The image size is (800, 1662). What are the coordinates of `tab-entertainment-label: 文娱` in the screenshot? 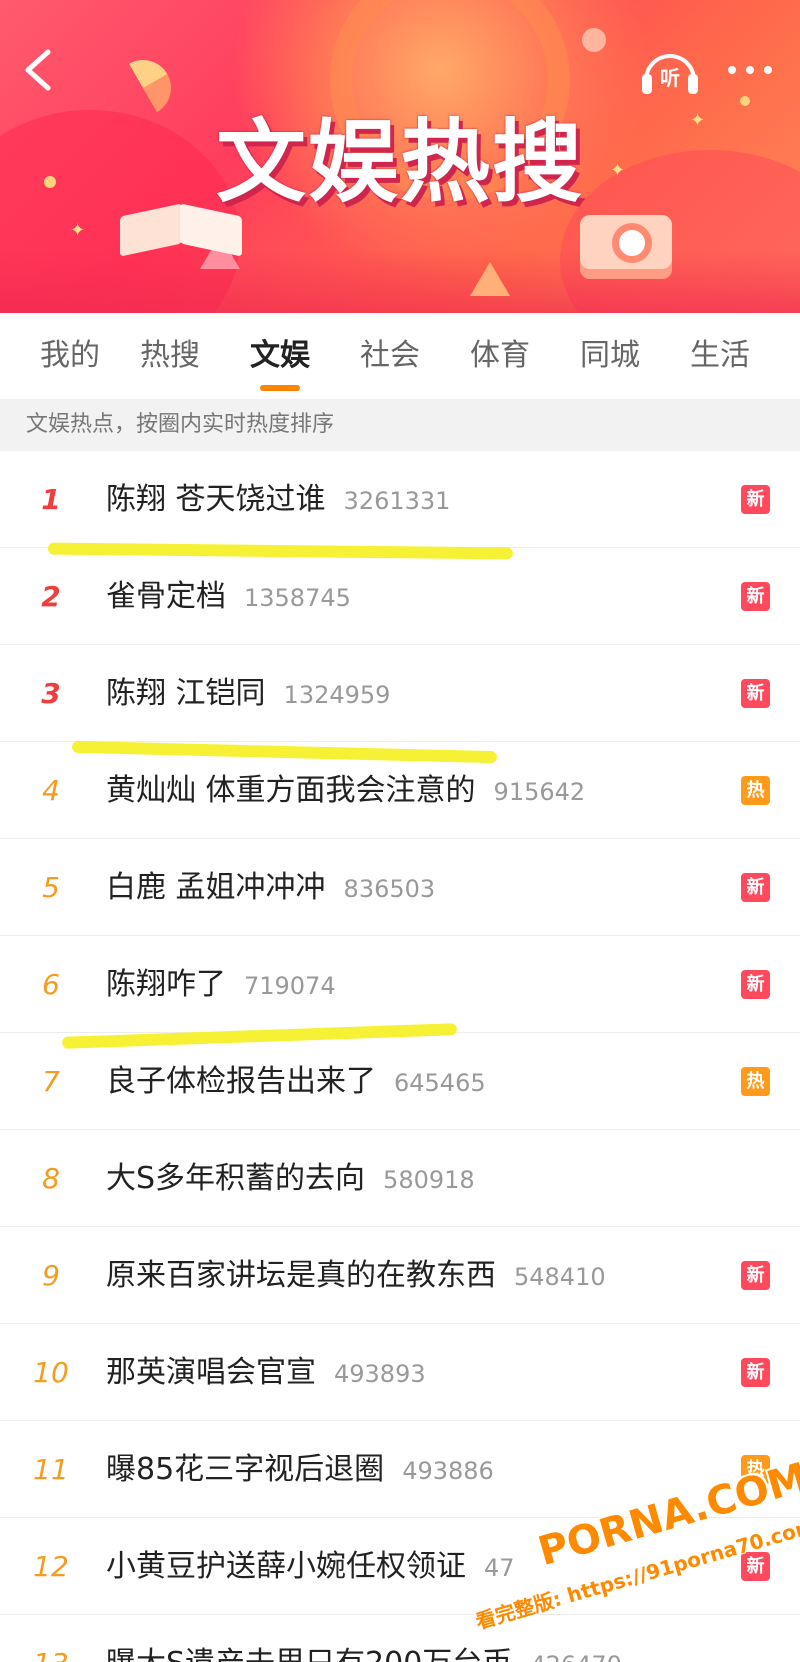 It's located at (280, 355).